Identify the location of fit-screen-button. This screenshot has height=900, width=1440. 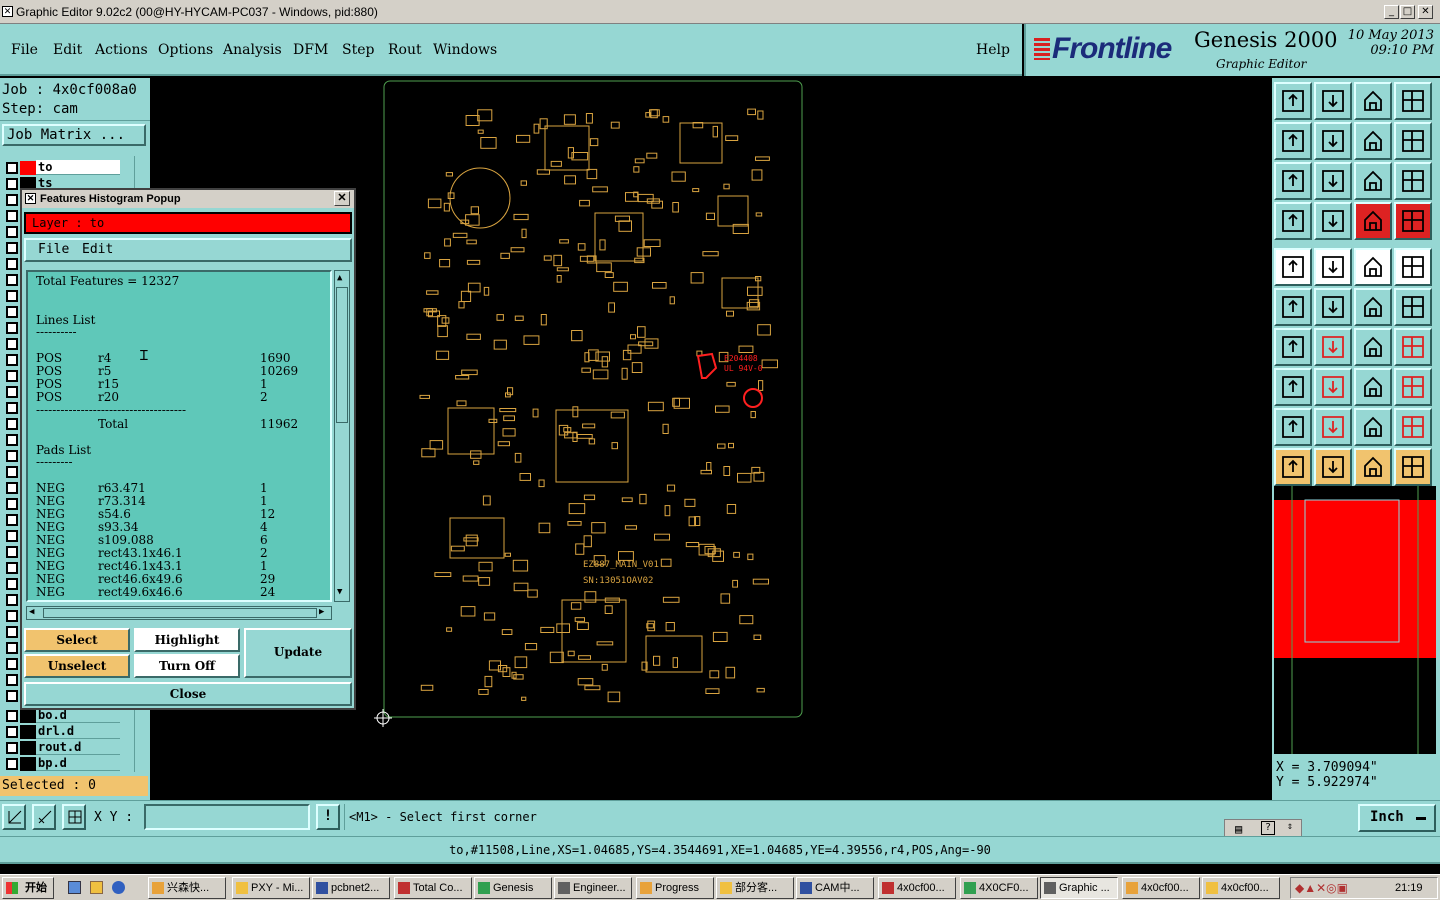
(1293, 181).